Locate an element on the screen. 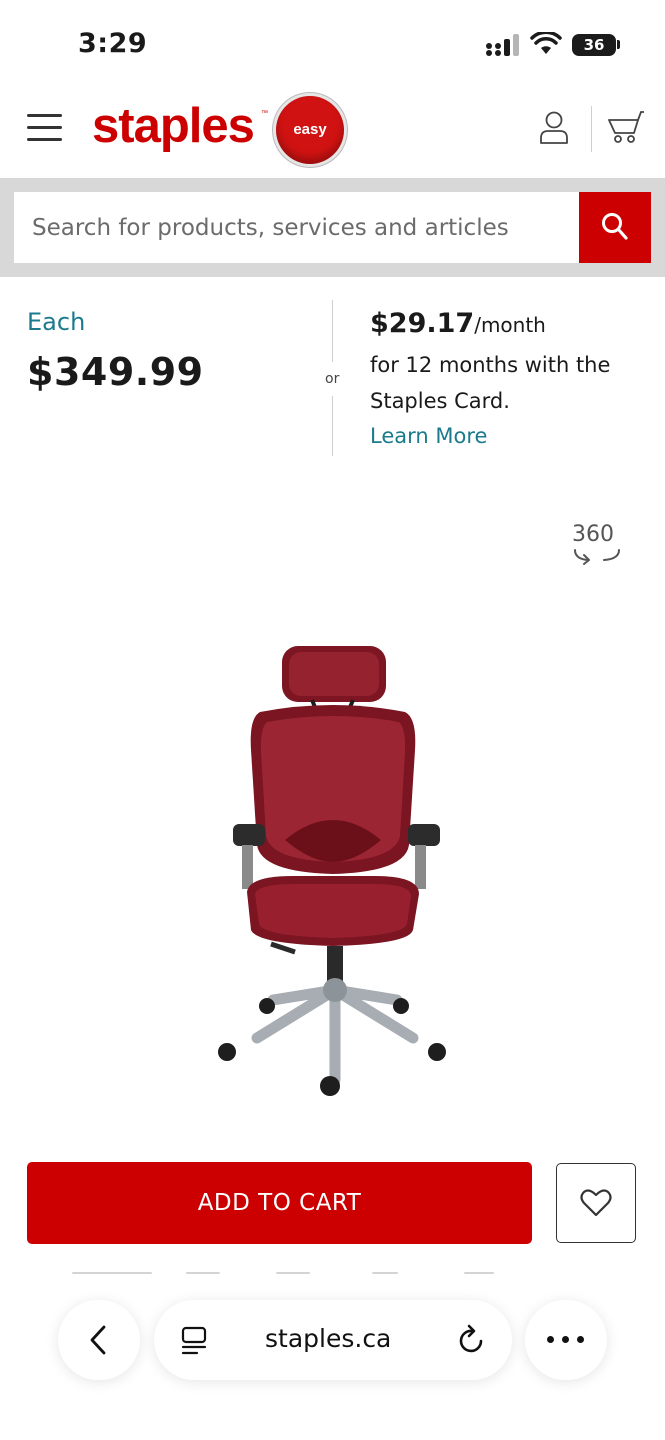 This screenshot has width=665, height=1440. product-price: $349.99 is located at coordinates (115, 372).